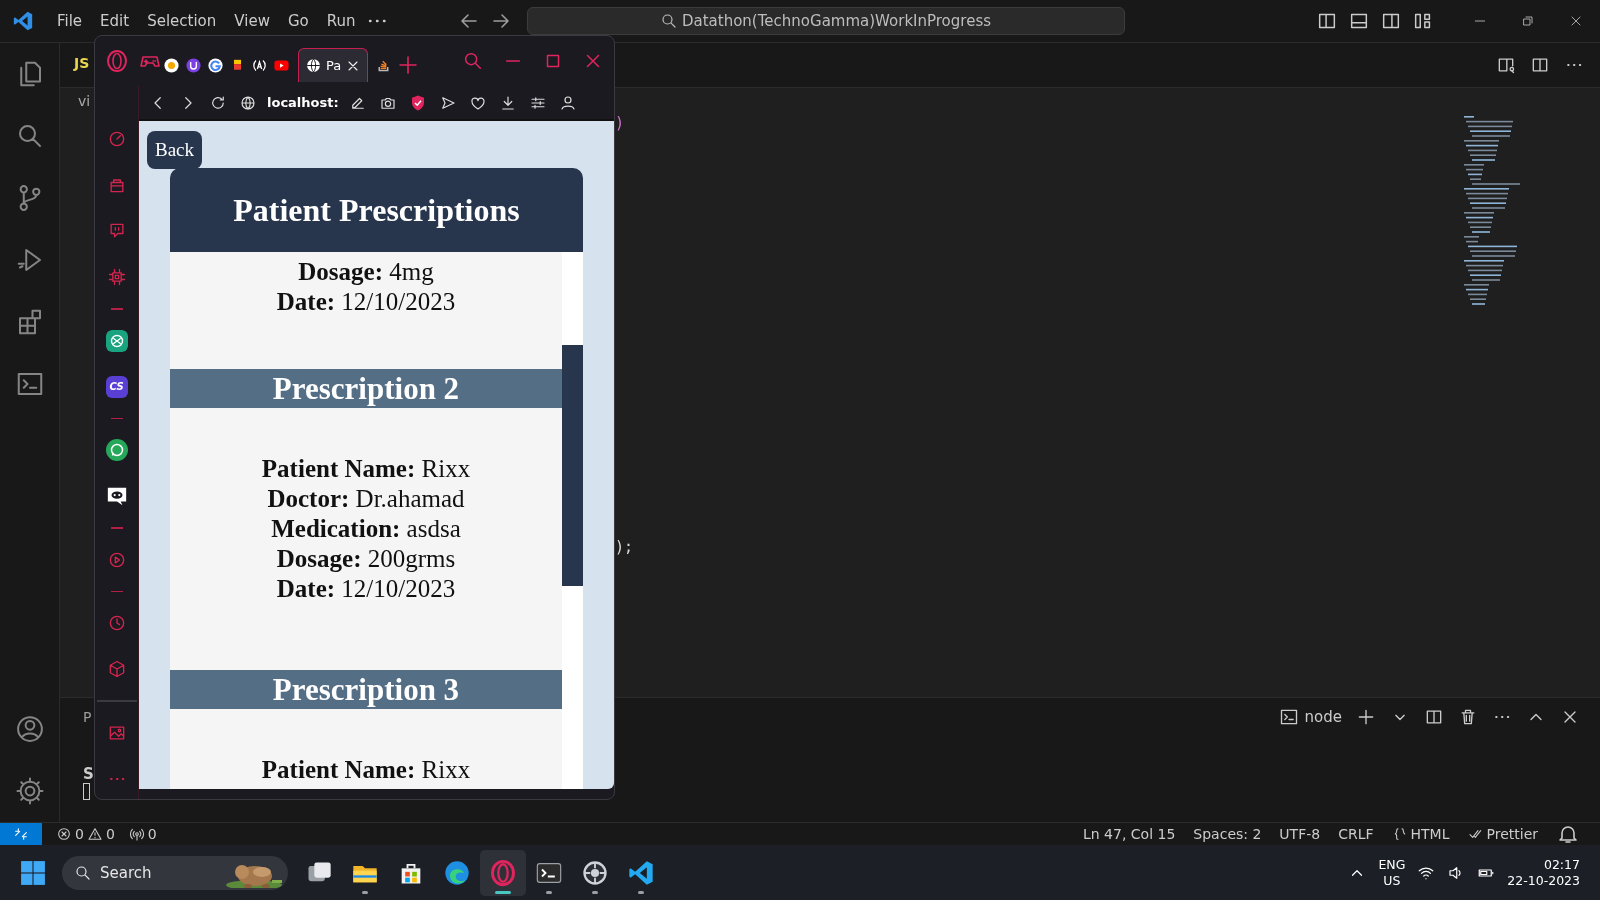 Image resolution: width=1600 pixels, height=900 pixels. Describe the element at coordinates (218, 102) in the screenshot. I see `reload-icon` at that location.